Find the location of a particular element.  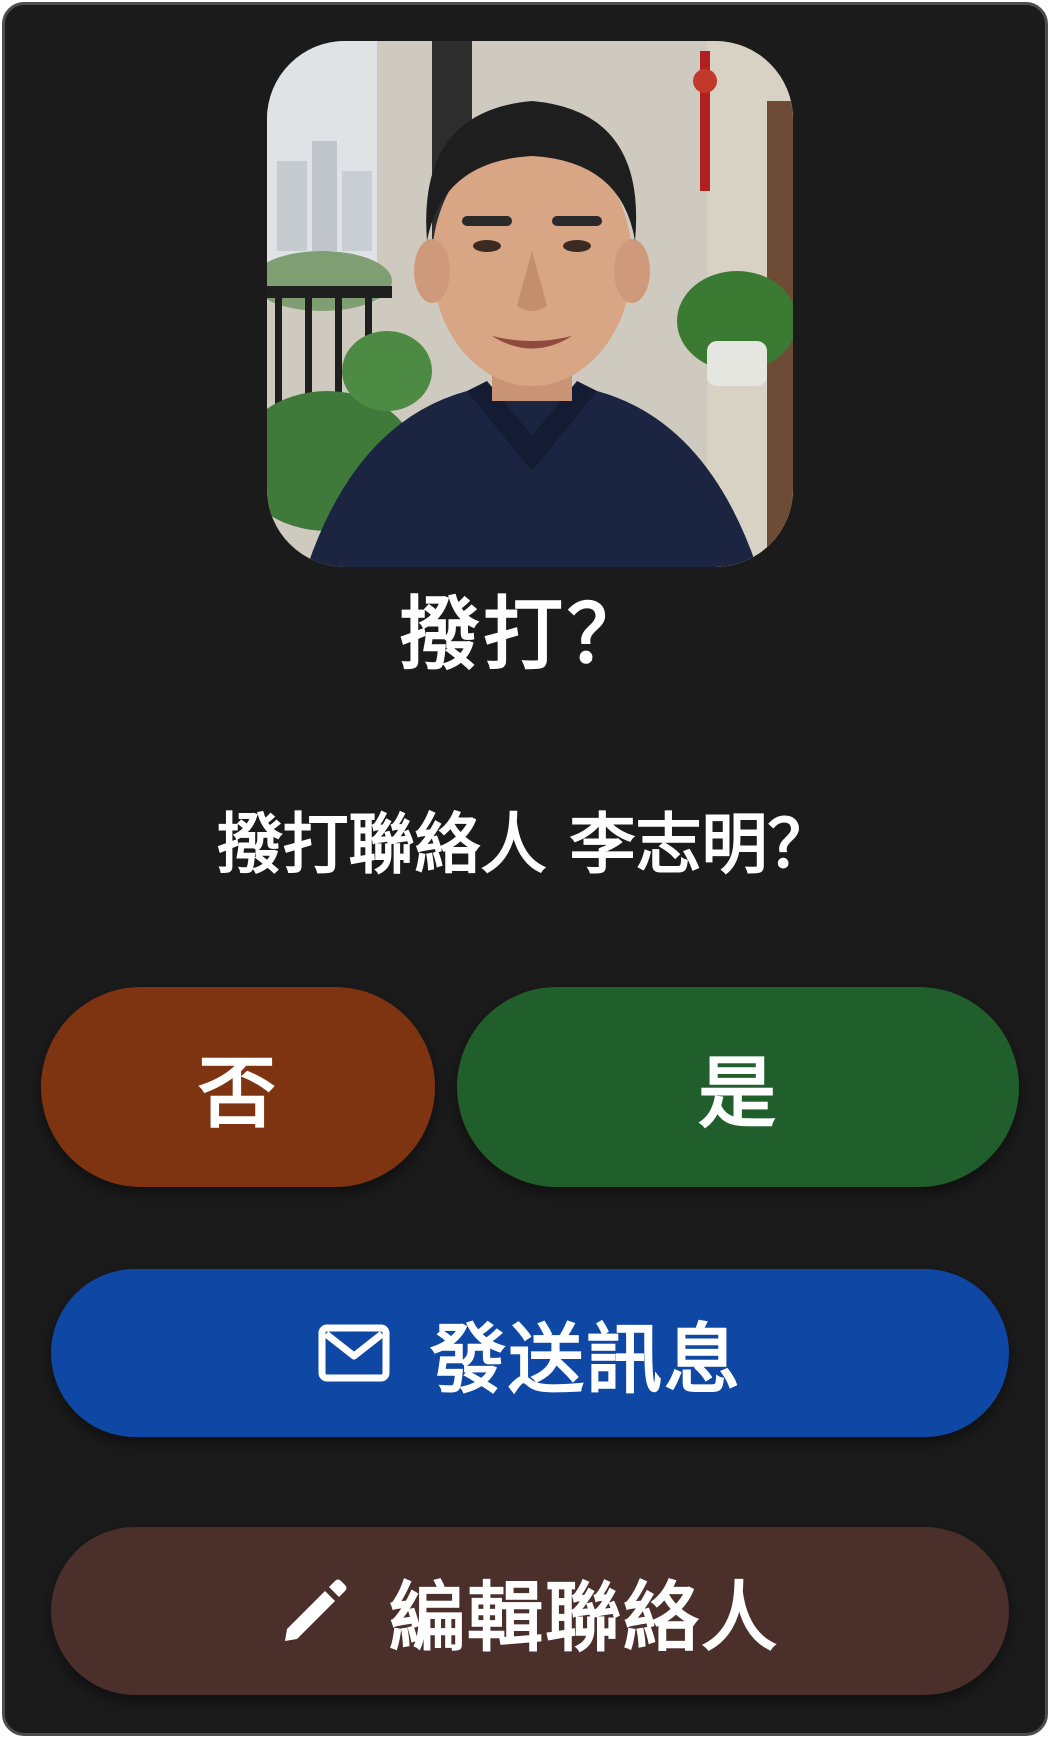

mail-icon is located at coordinates (354, 1353).